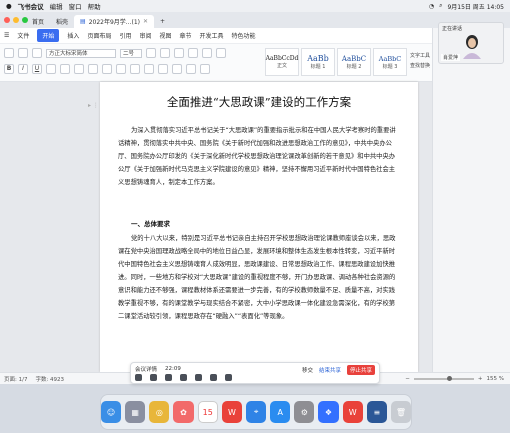 This screenshot has width=510, height=433. Describe the element at coordinates (23, 69) in the screenshot. I see `italic-icon: I` at that location.